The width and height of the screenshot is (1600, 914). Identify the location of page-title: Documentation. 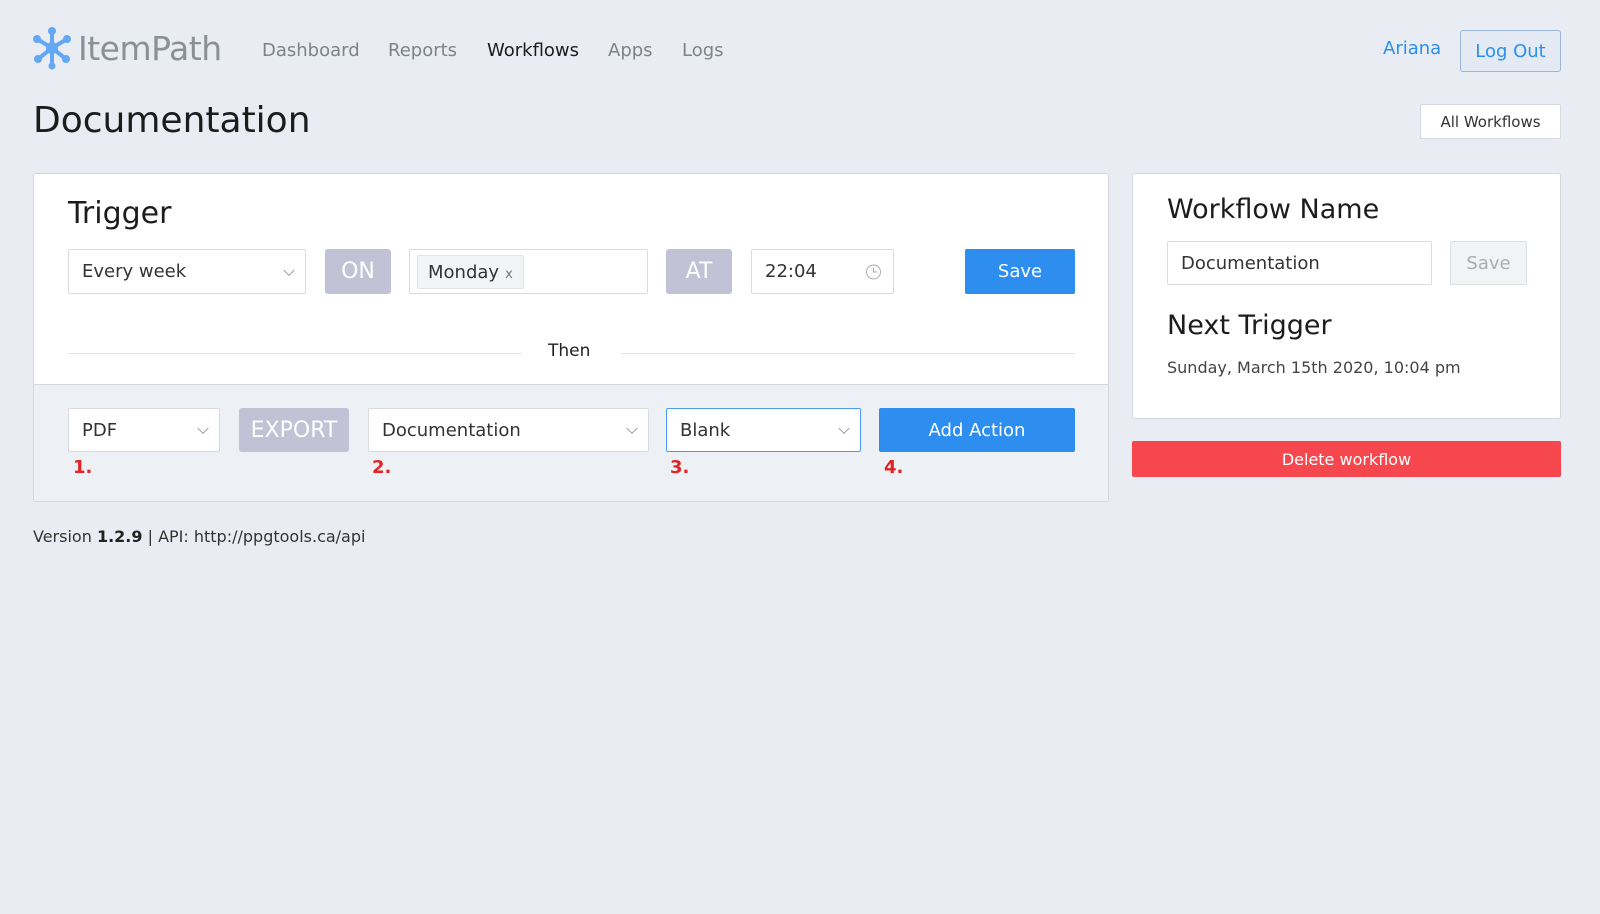
(172, 120).